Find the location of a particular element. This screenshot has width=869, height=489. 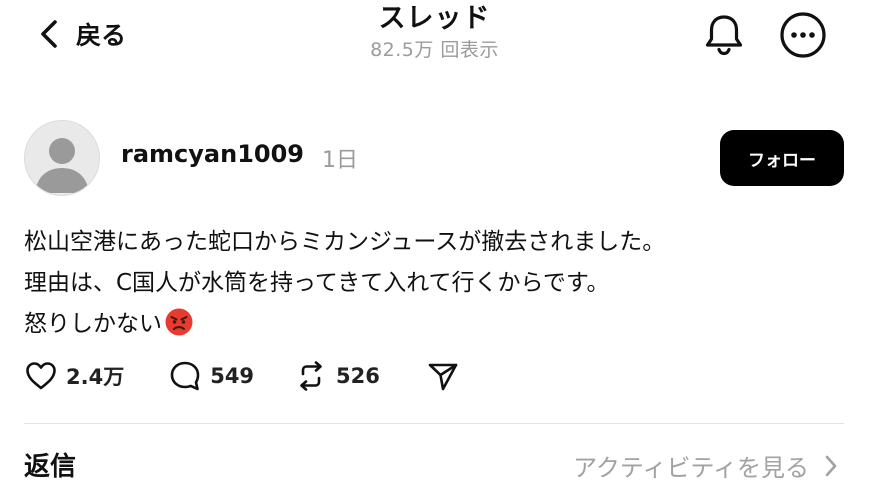

divider is located at coordinates (434, 423).